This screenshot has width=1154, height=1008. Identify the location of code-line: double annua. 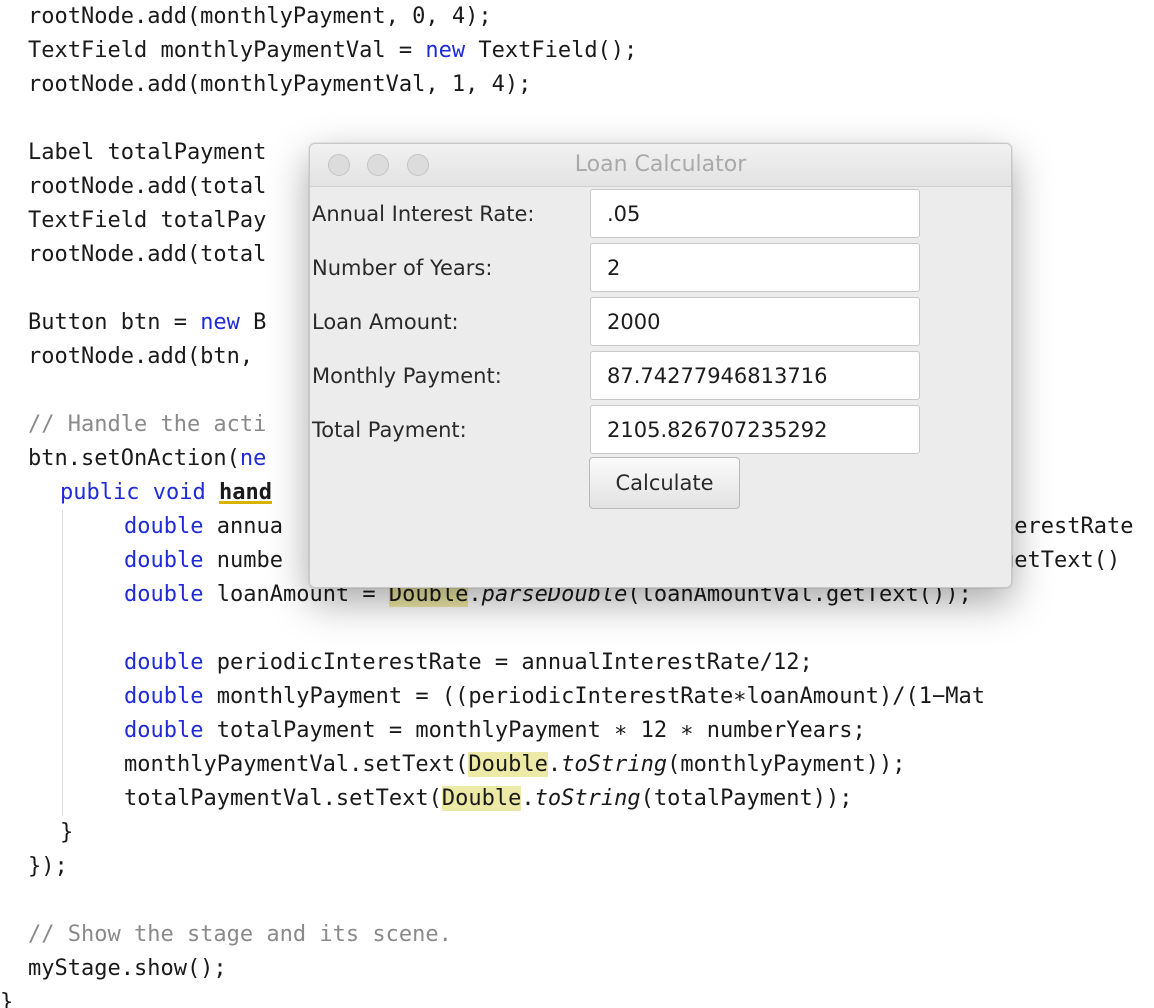
(203, 527).